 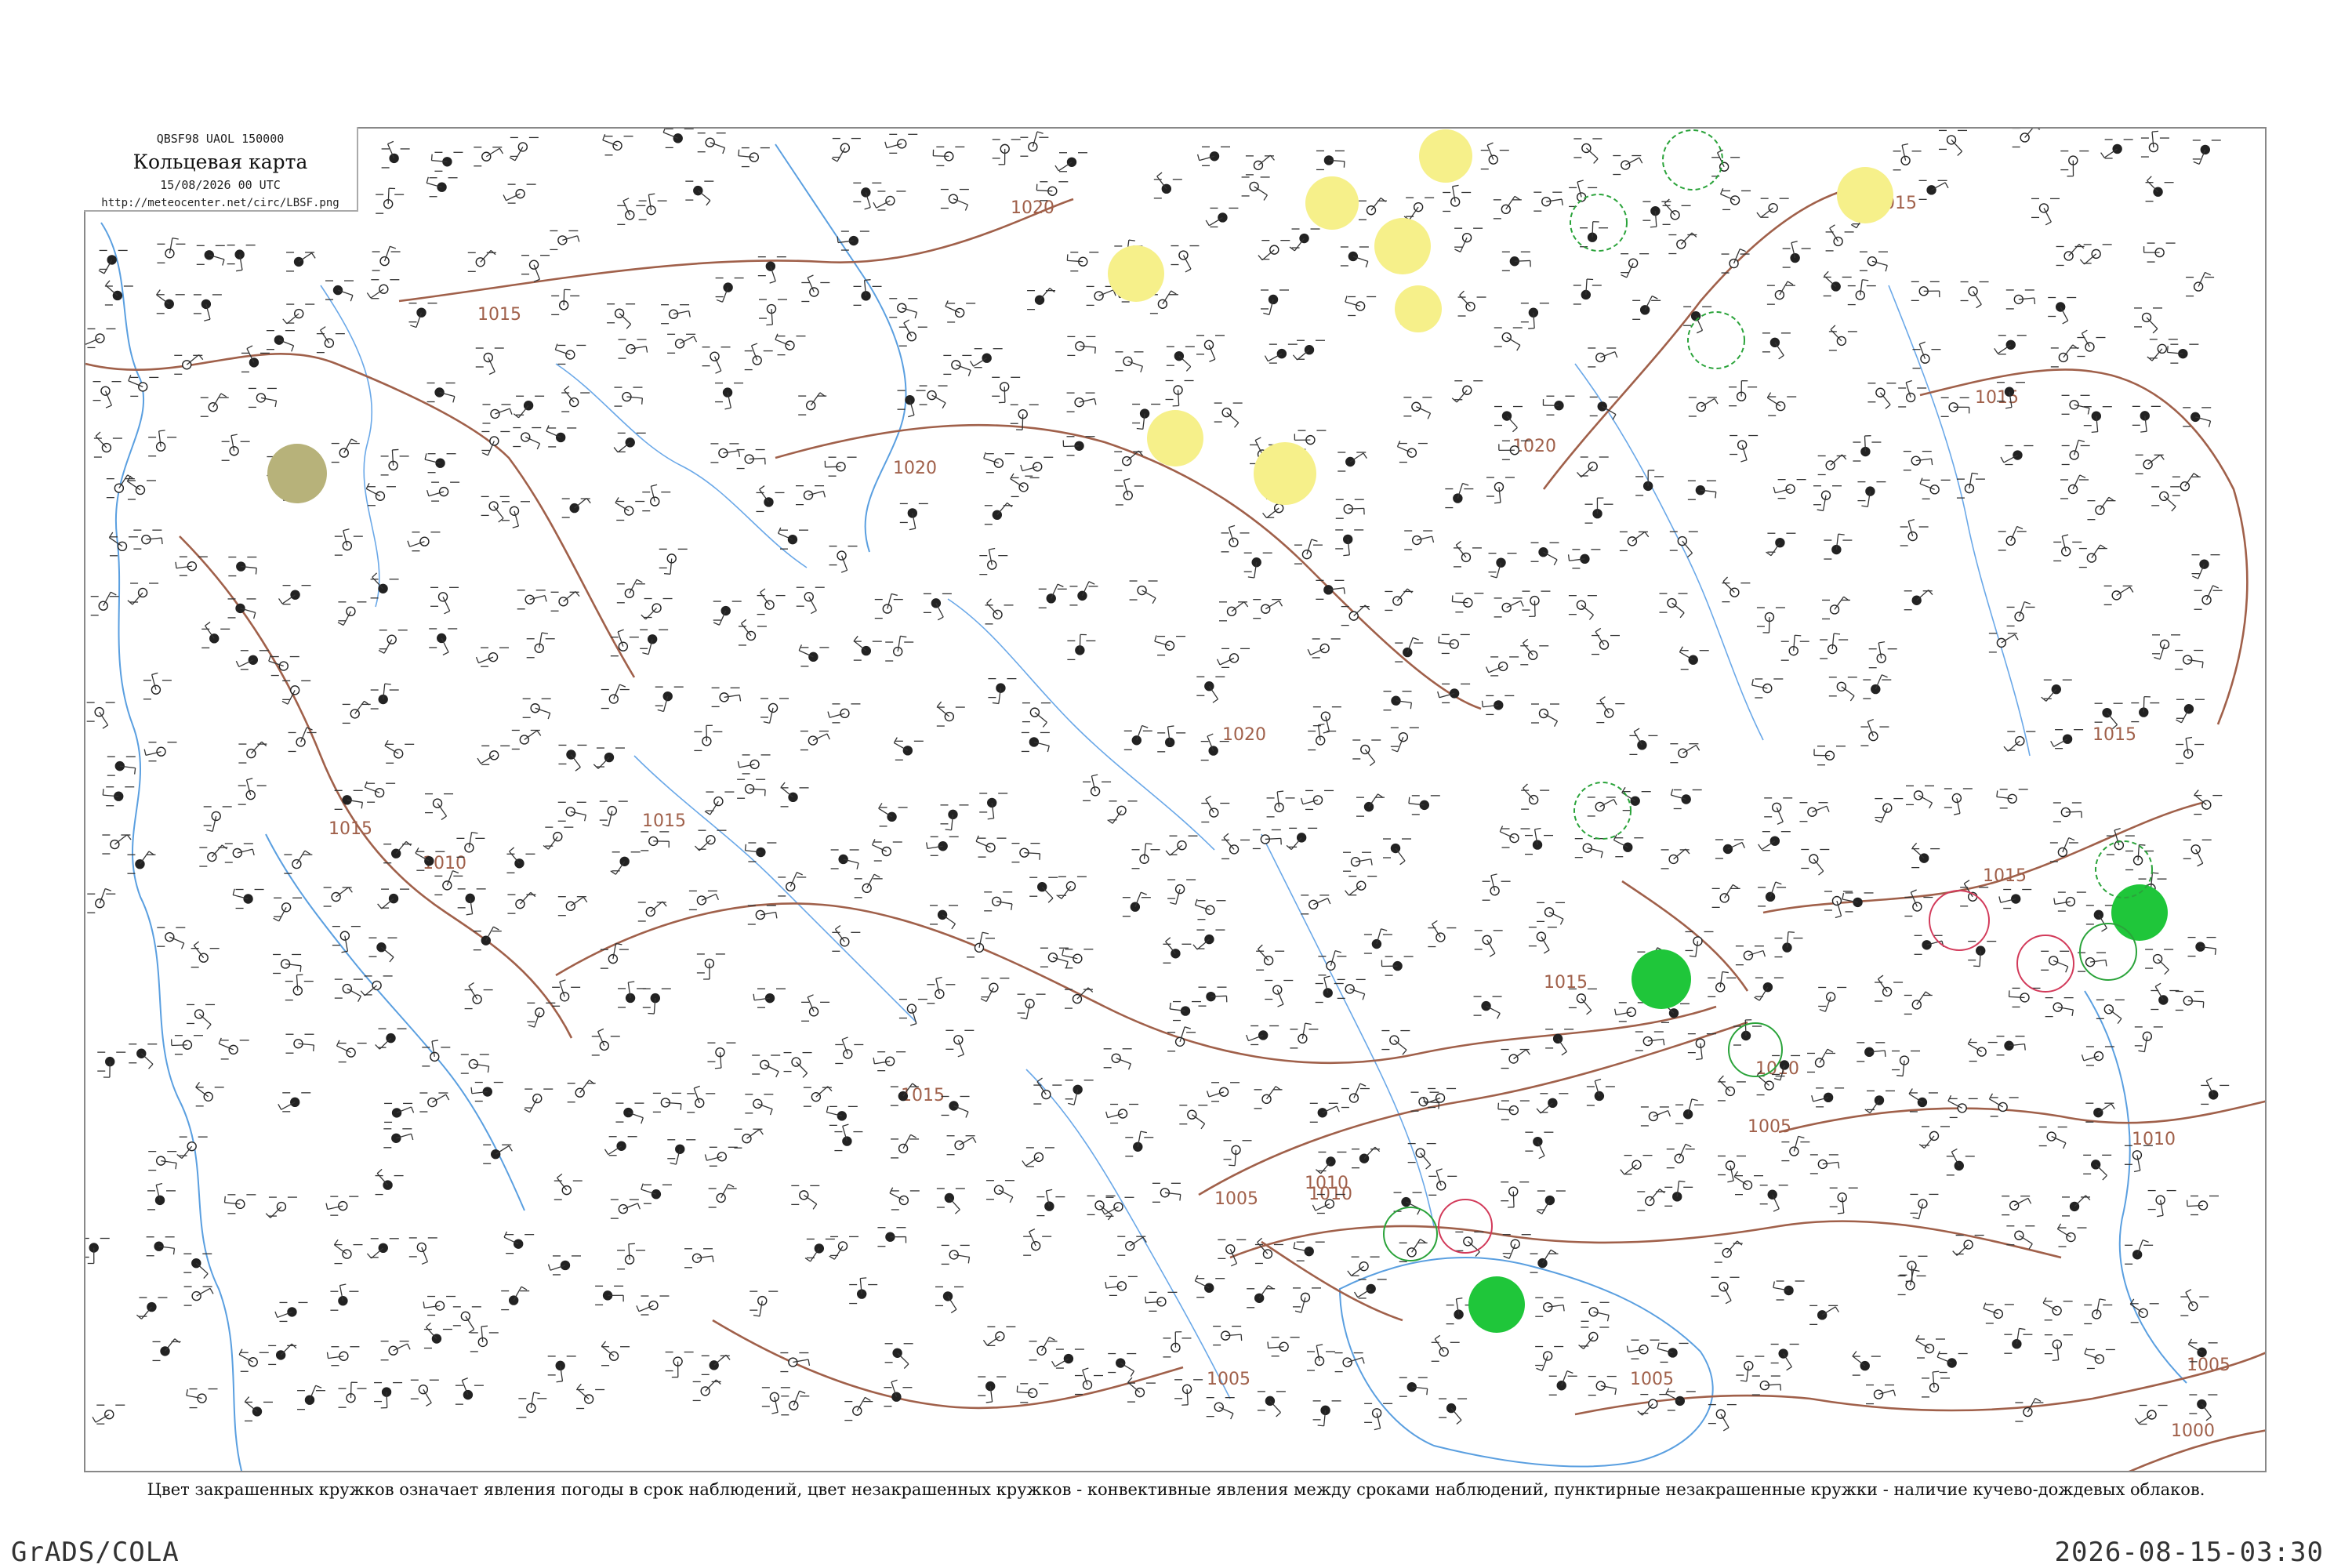 I want to click on isobar-label: 1000, so click(x=2193, y=1431).